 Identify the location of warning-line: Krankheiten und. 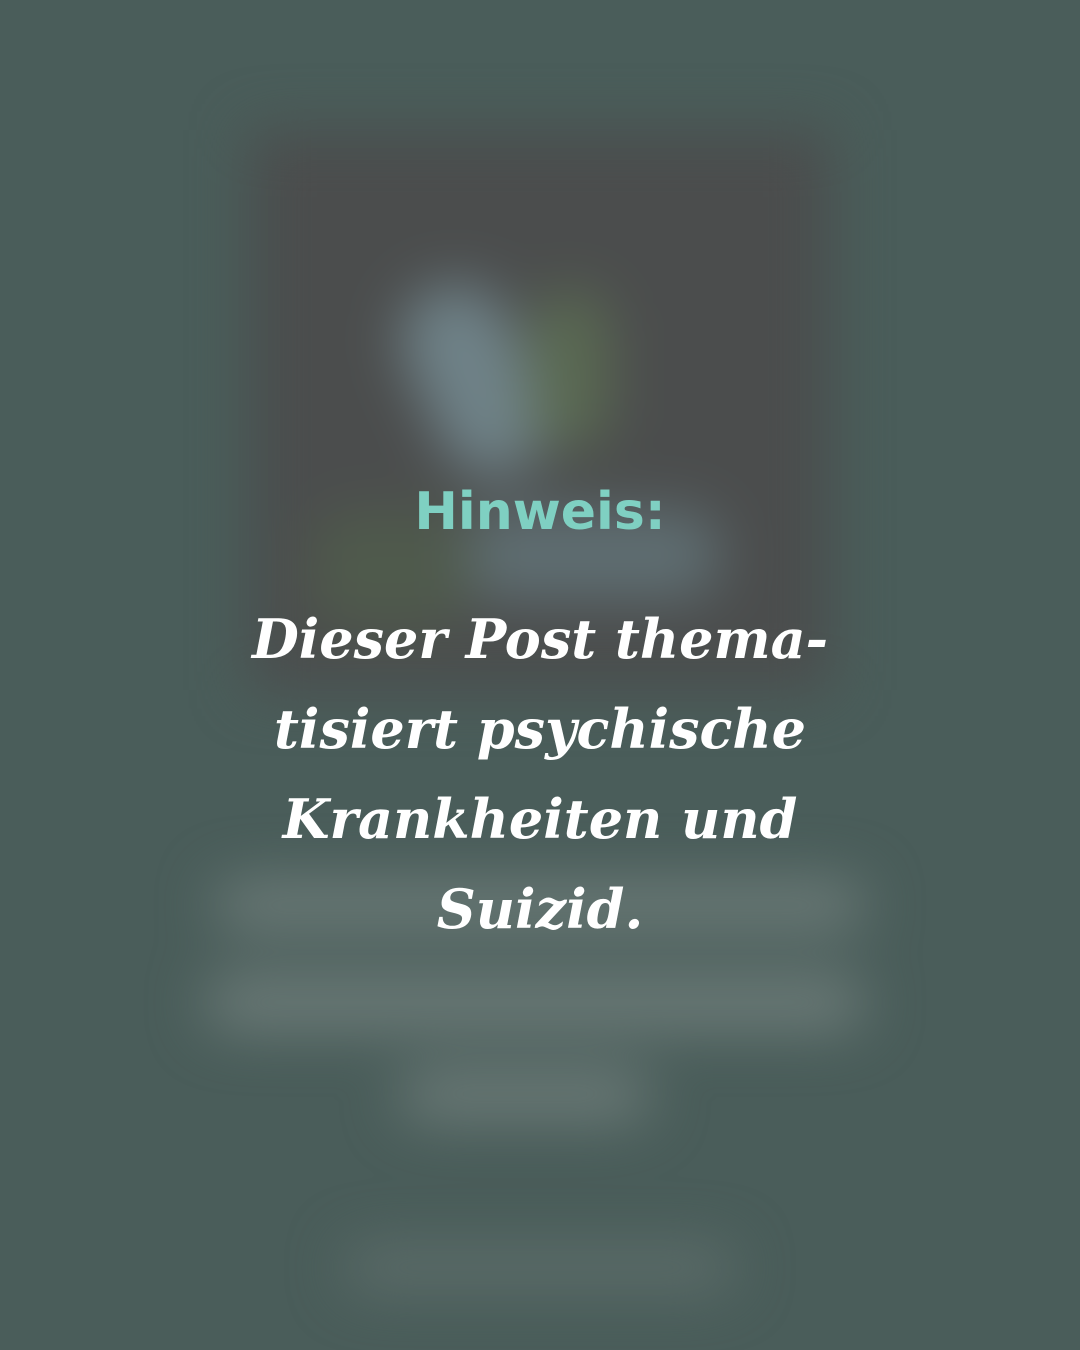
(540, 819).